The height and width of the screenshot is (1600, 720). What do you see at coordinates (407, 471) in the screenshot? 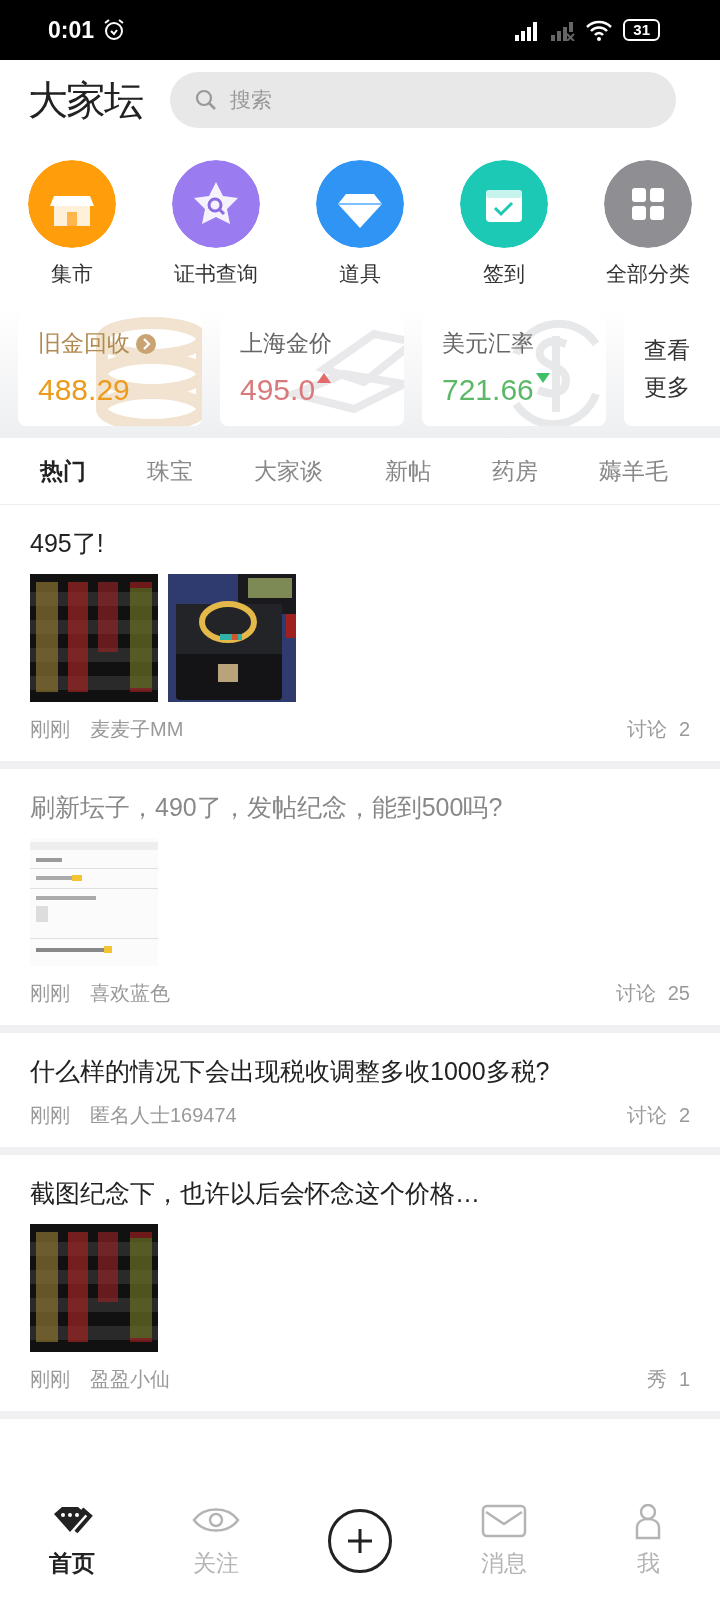
I see `category-tab: 新帖` at bounding box center [407, 471].